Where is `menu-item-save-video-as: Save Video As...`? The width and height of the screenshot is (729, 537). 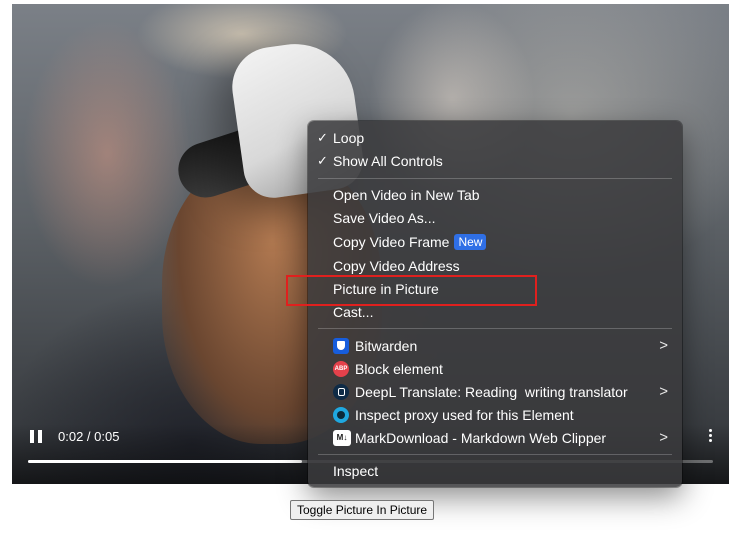
menu-item-save-video-as: Save Video As... is located at coordinates (495, 218).